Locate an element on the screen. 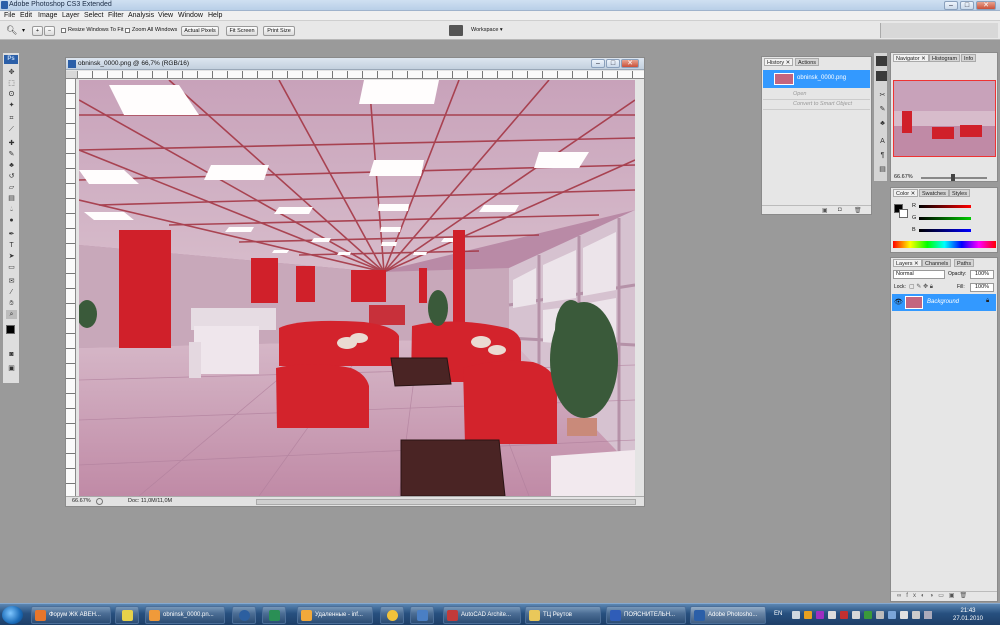  zoom-tool-icon: 🔍︎ is located at coordinates (11, 30).